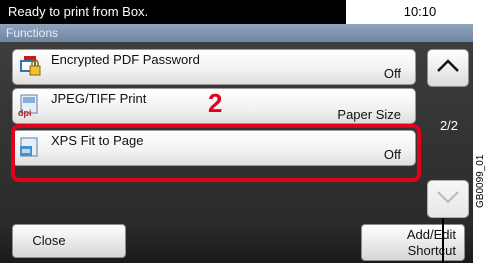 The width and height of the screenshot is (493, 263). What do you see at coordinates (214, 148) in the screenshot?
I see `list-item-xps-fit-to-page: XPS Fit to Page Off` at bounding box center [214, 148].